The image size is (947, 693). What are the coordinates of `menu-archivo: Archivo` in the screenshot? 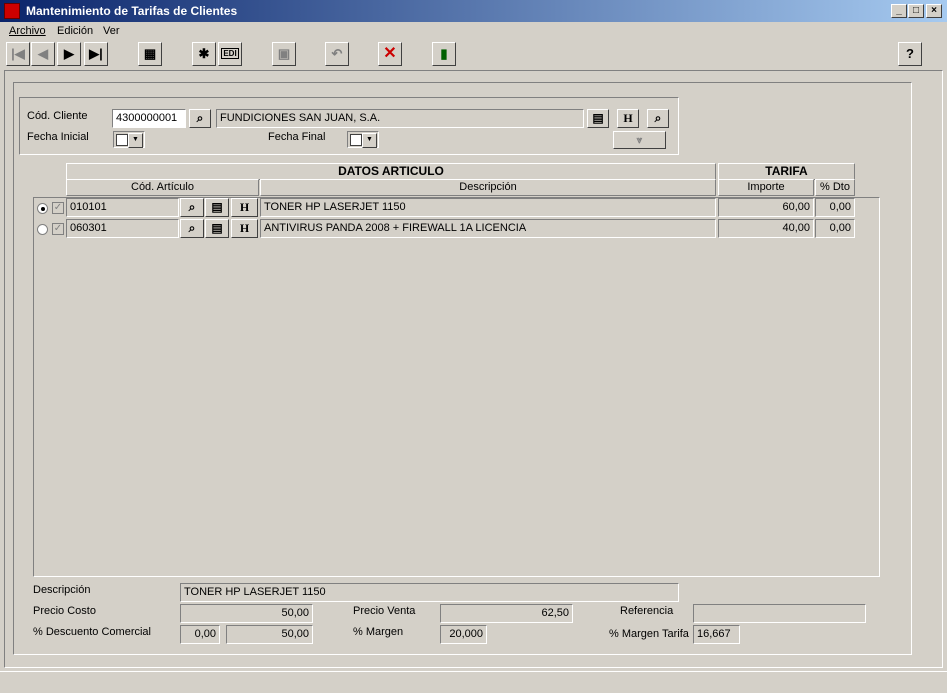 It's located at (27, 31).